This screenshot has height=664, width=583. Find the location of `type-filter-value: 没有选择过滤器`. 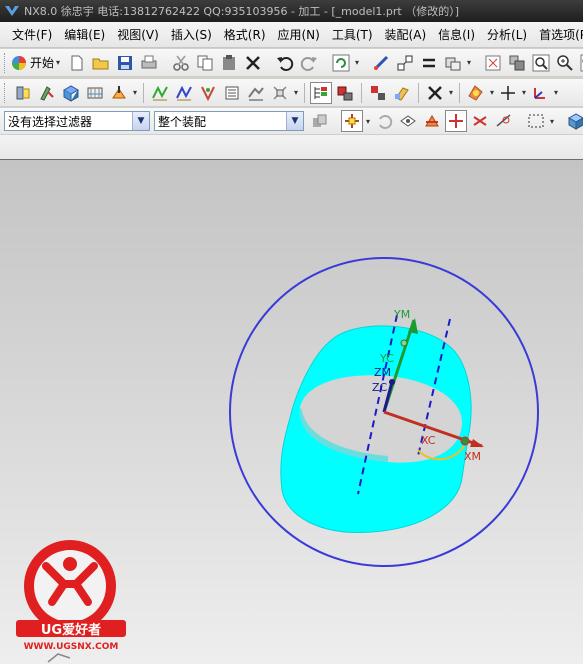

type-filter-value: 没有选择过滤器 is located at coordinates (50, 121).